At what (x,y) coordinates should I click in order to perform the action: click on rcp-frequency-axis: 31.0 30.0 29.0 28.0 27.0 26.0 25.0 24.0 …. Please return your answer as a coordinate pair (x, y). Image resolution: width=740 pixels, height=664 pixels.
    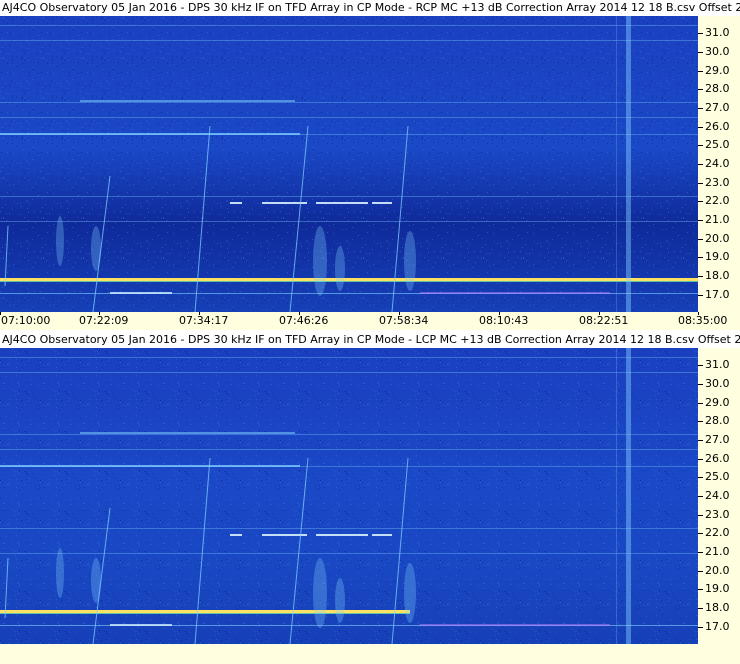
    Looking at the image, I should click on (719, 164).